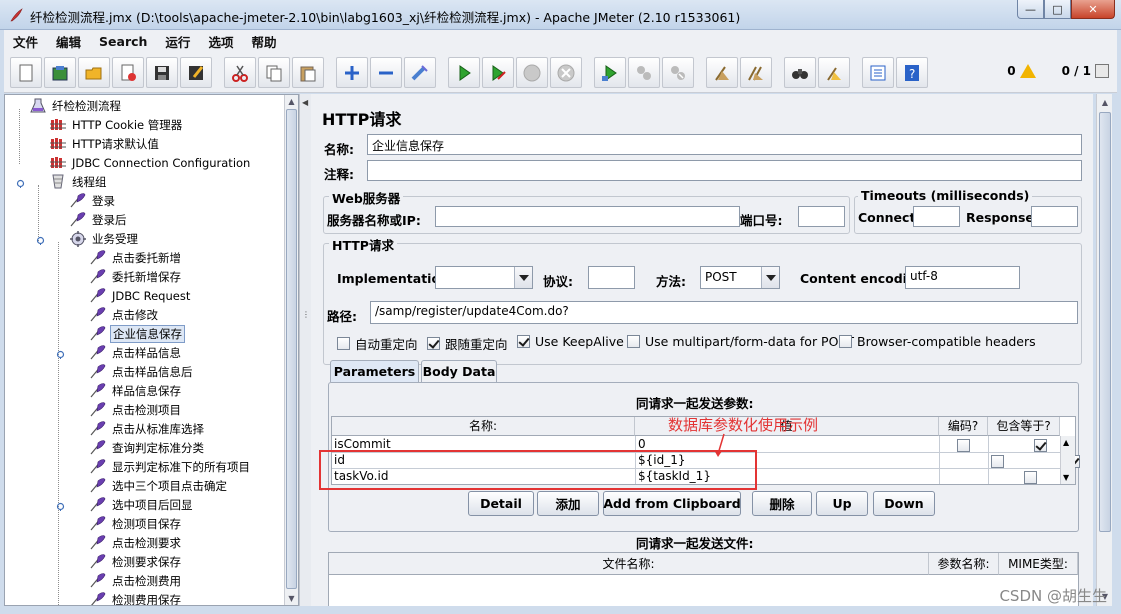 This screenshot has width=1121, height=614. I want to click on splitter-left-arrow-icon: ◀, so click(305, 102).